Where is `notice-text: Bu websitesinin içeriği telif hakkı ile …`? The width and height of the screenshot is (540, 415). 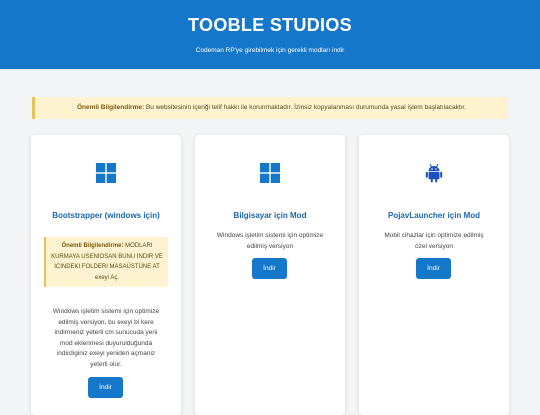 notice-text: Bu websitesinin içeriği telif hakkı ile … is located at coordinates (305, 107).